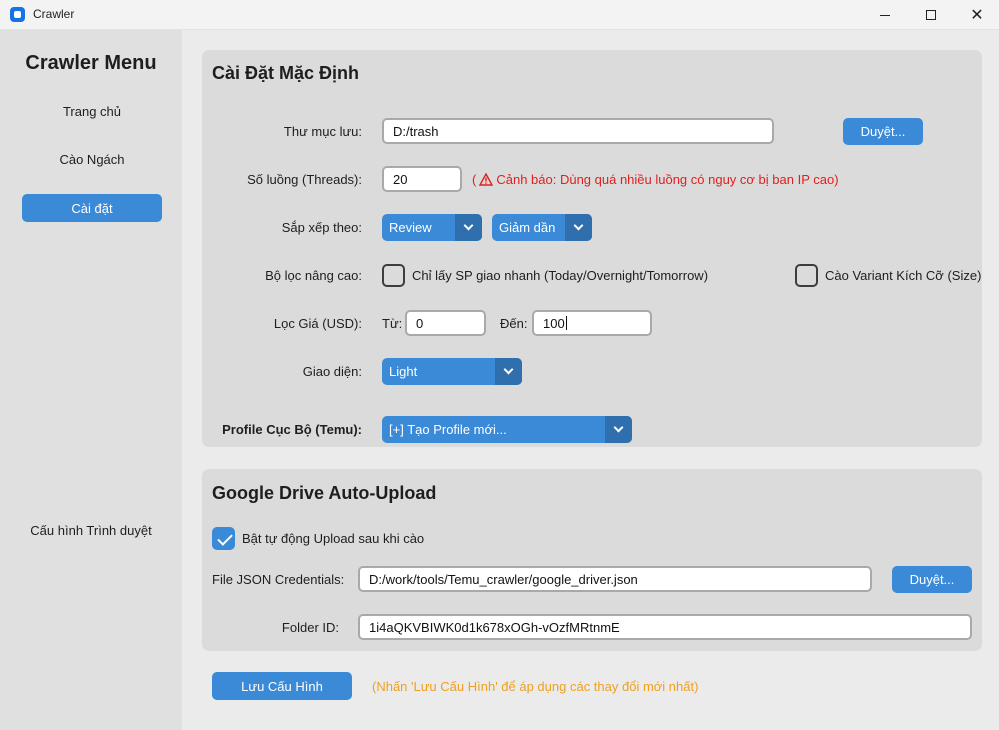 This screenshot has height=730, width=999. Describe the element at coordinates (91, 530) in the screenshot. I see `sidebar-item-browser-config: Cấu hình Trình duyệt` at that location.